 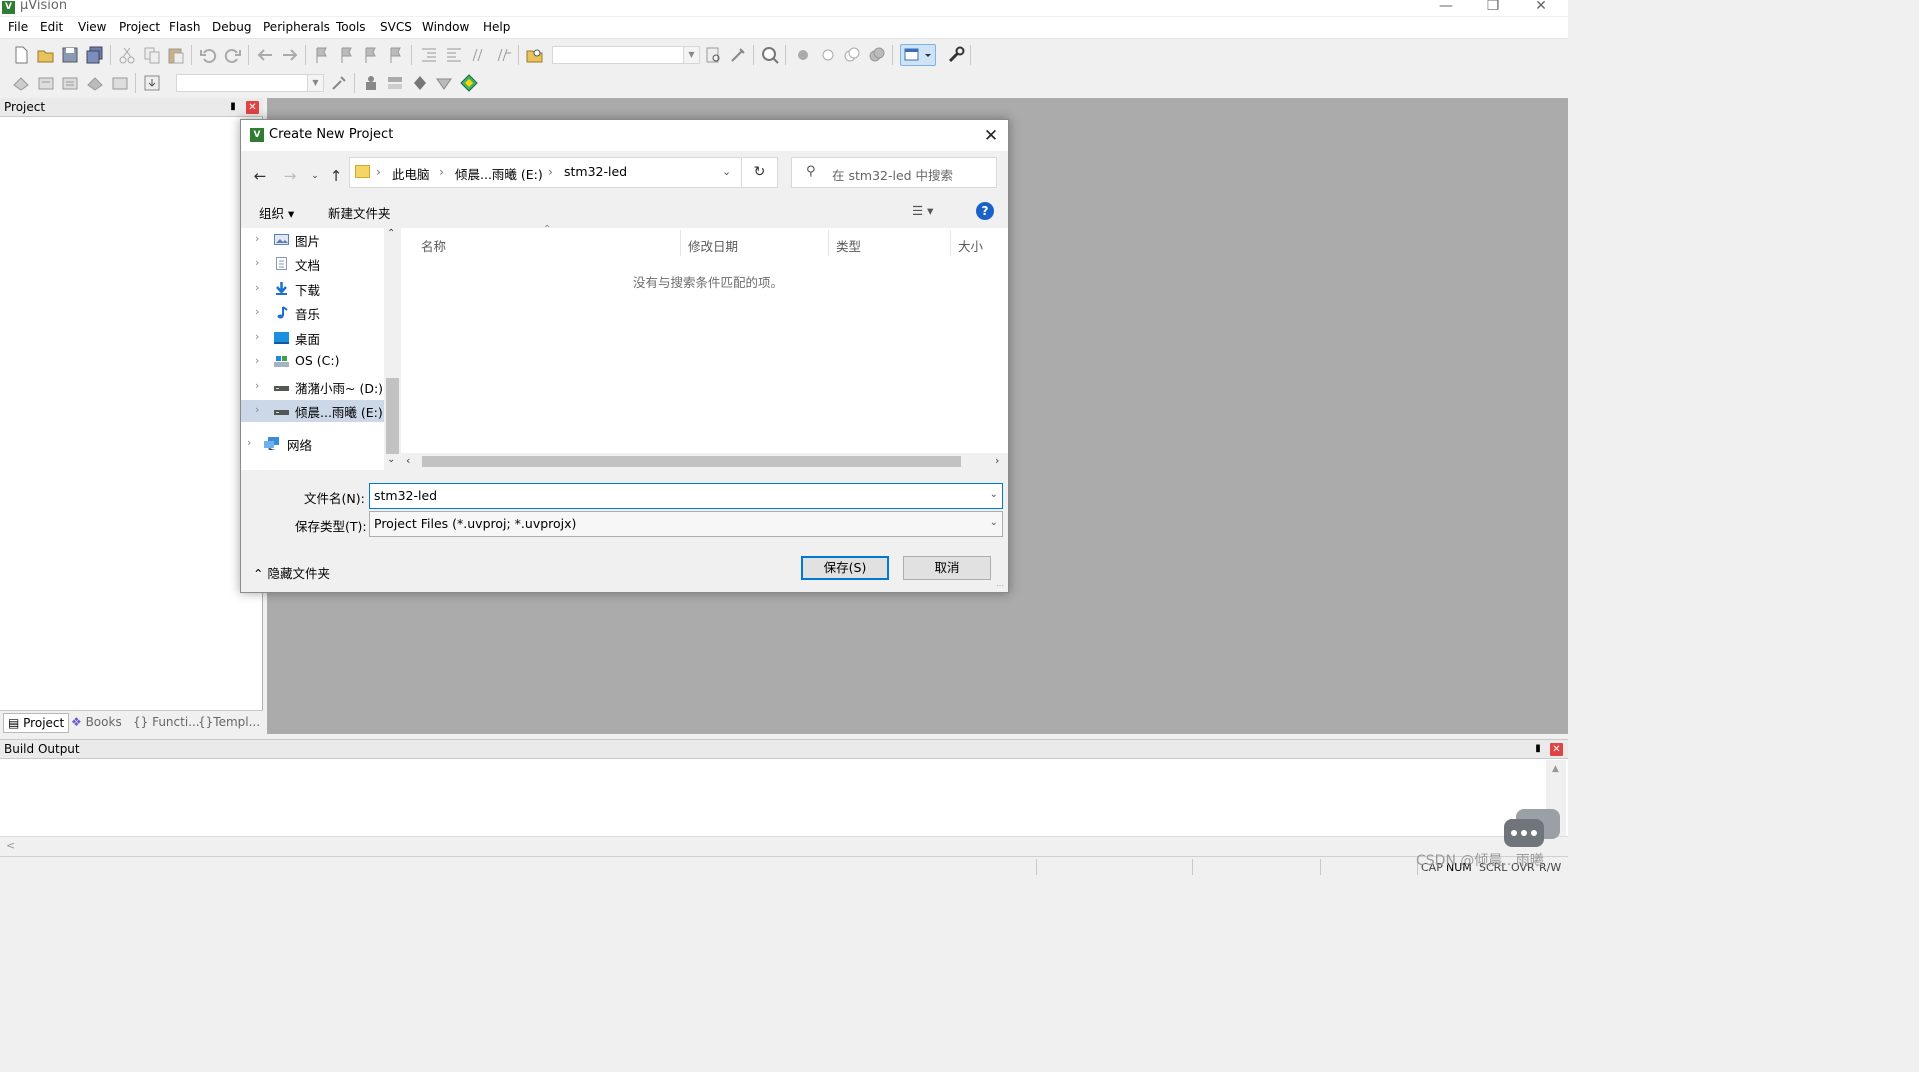 I want to click on window-layout-icon, so click(x=918, y=55).